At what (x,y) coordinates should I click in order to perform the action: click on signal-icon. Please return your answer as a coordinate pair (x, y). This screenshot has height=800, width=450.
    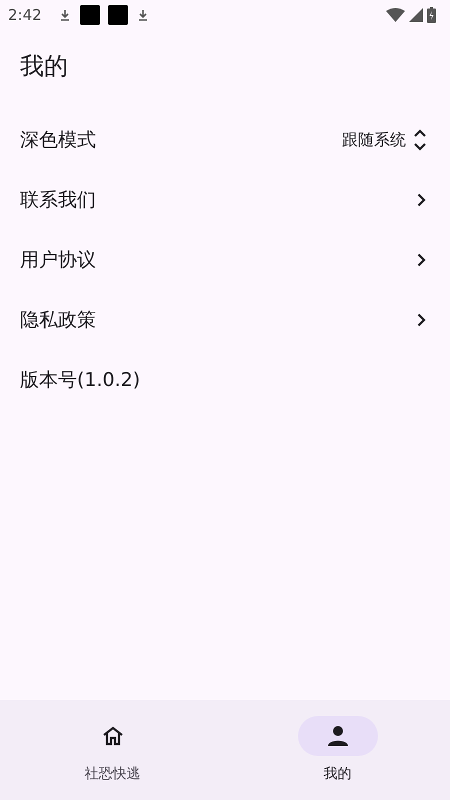
    Looking at the image, I should click on (416, 15).